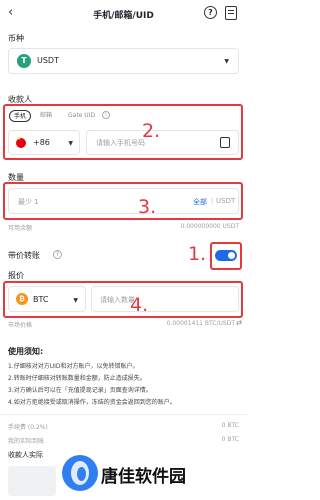 This screenshot has height=500, width=320. I want to click on priced-transfer-label: 带价转账, so click(24, 255).